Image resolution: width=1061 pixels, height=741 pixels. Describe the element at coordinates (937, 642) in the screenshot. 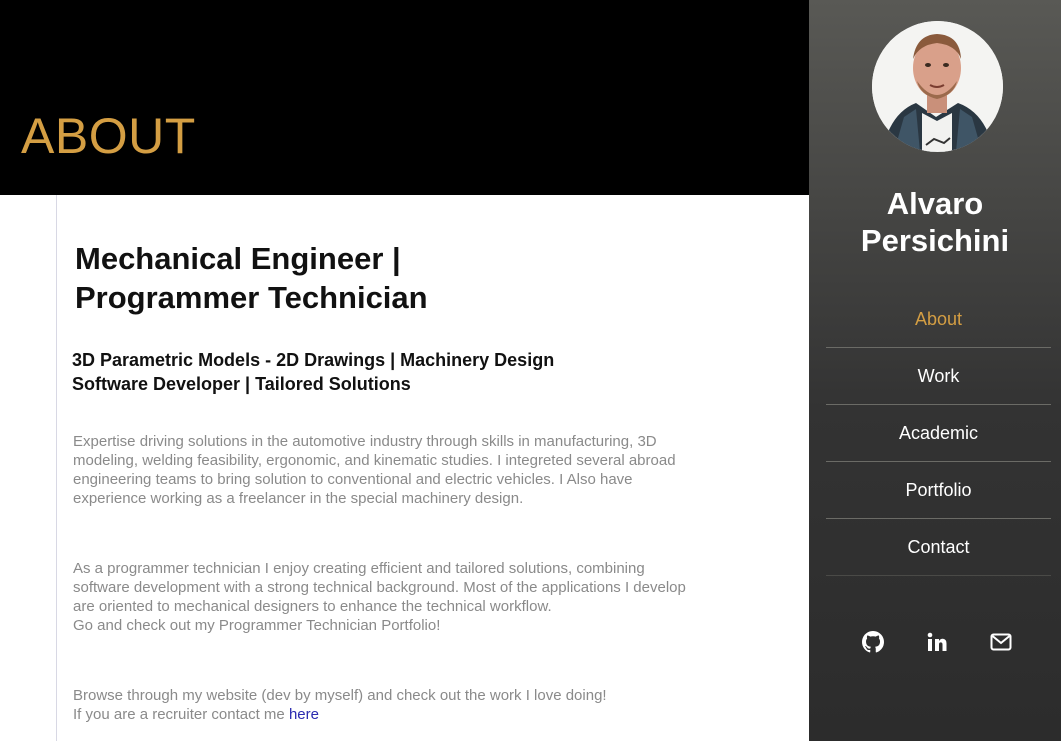

I see `linkedin-icon` at that location.